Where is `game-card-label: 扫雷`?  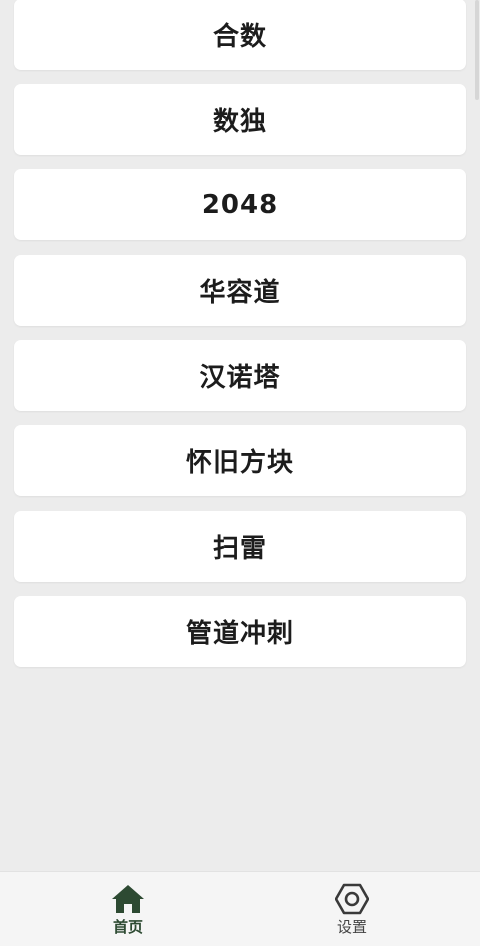 game-card-label: 扫雷 is located at coordinates (239, 549).